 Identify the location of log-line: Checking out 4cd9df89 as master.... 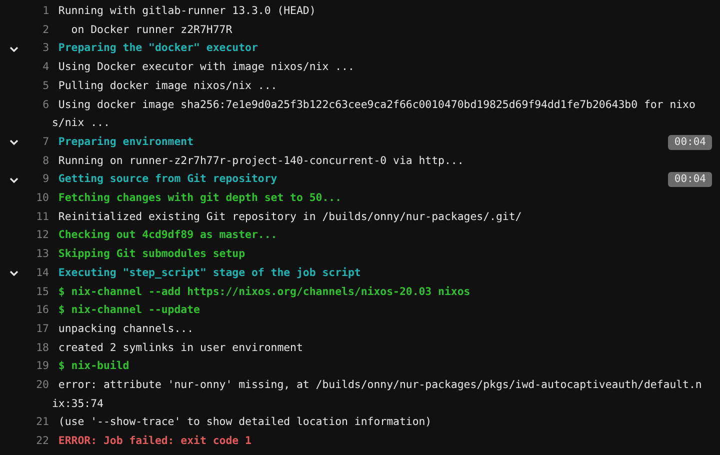
(167, 235).